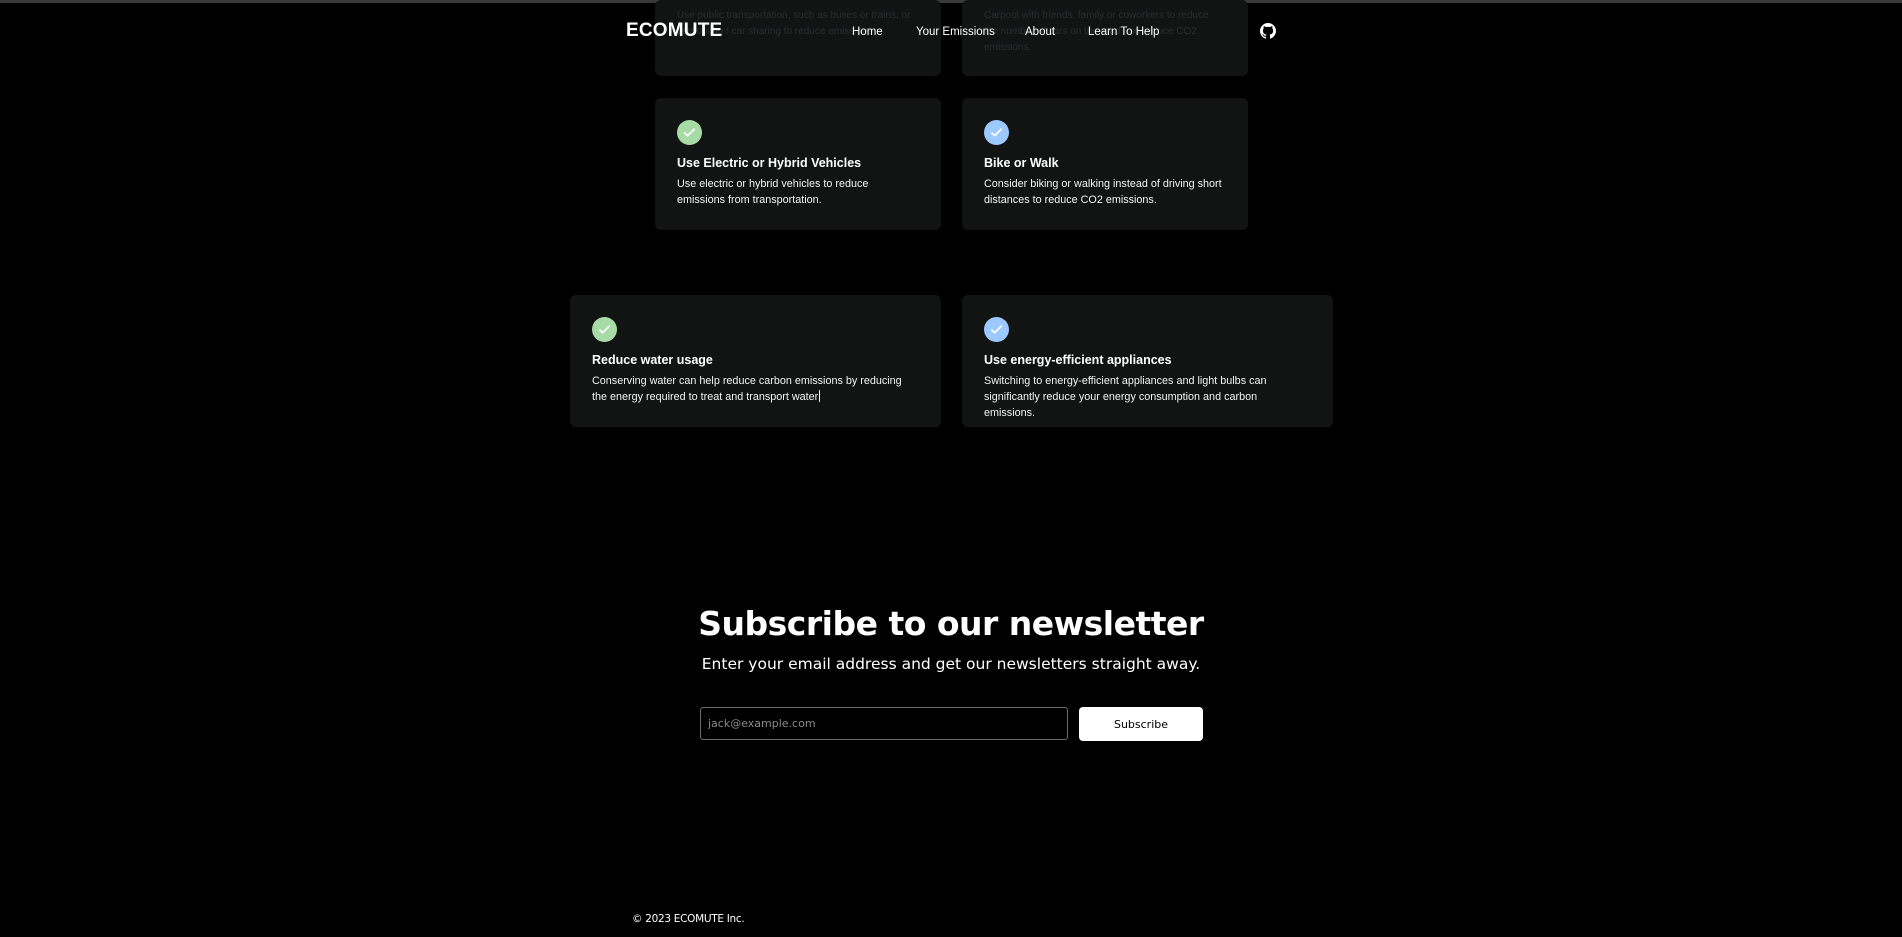  I want to click on tip-title: Bike or Walk, so click(1021, 163).